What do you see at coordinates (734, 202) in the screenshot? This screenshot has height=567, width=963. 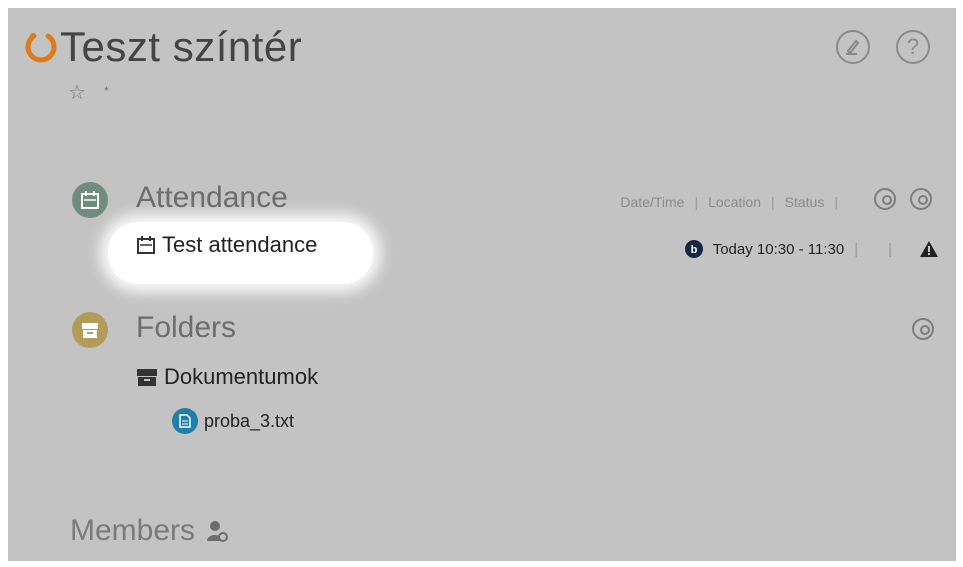 I see `col-location: Location` at bounding box center [734, 202].